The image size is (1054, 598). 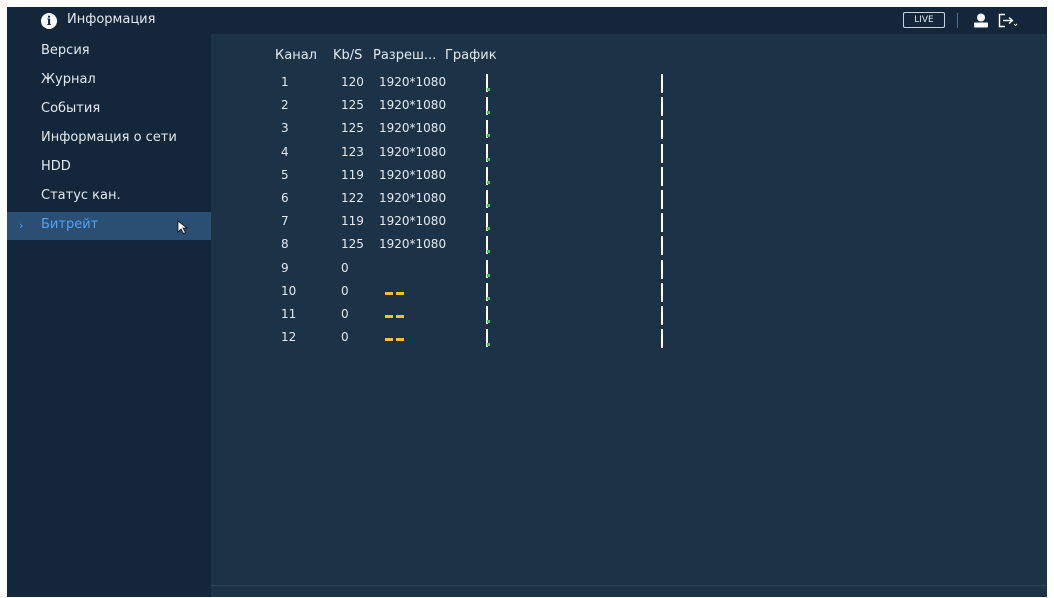 What do you see at coordinates (629, 270) in the screenshot?
I see `table-row: 90` at bounding box center [629, 270].